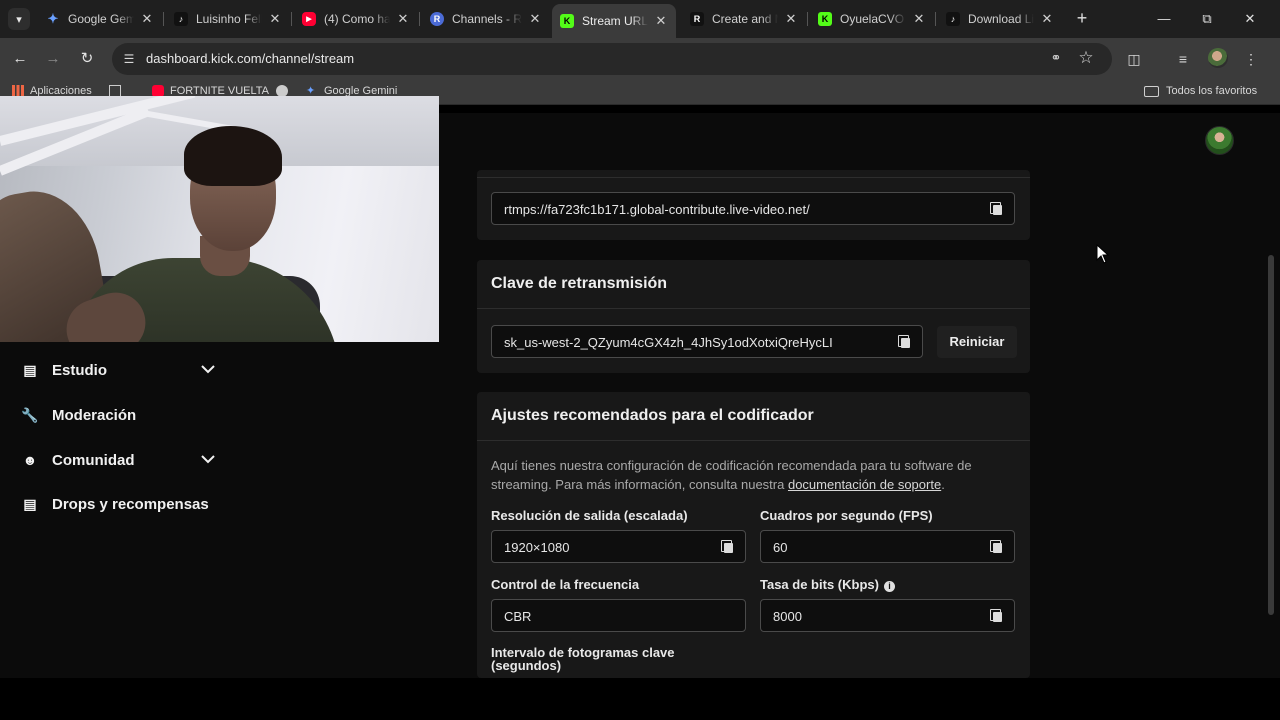 Image resolution: width=1280 pixels, height=720 pixels. Describe the element at coordinates (1103, 254) in the screenshot. I see `mouse-cursor-icon` at that location.